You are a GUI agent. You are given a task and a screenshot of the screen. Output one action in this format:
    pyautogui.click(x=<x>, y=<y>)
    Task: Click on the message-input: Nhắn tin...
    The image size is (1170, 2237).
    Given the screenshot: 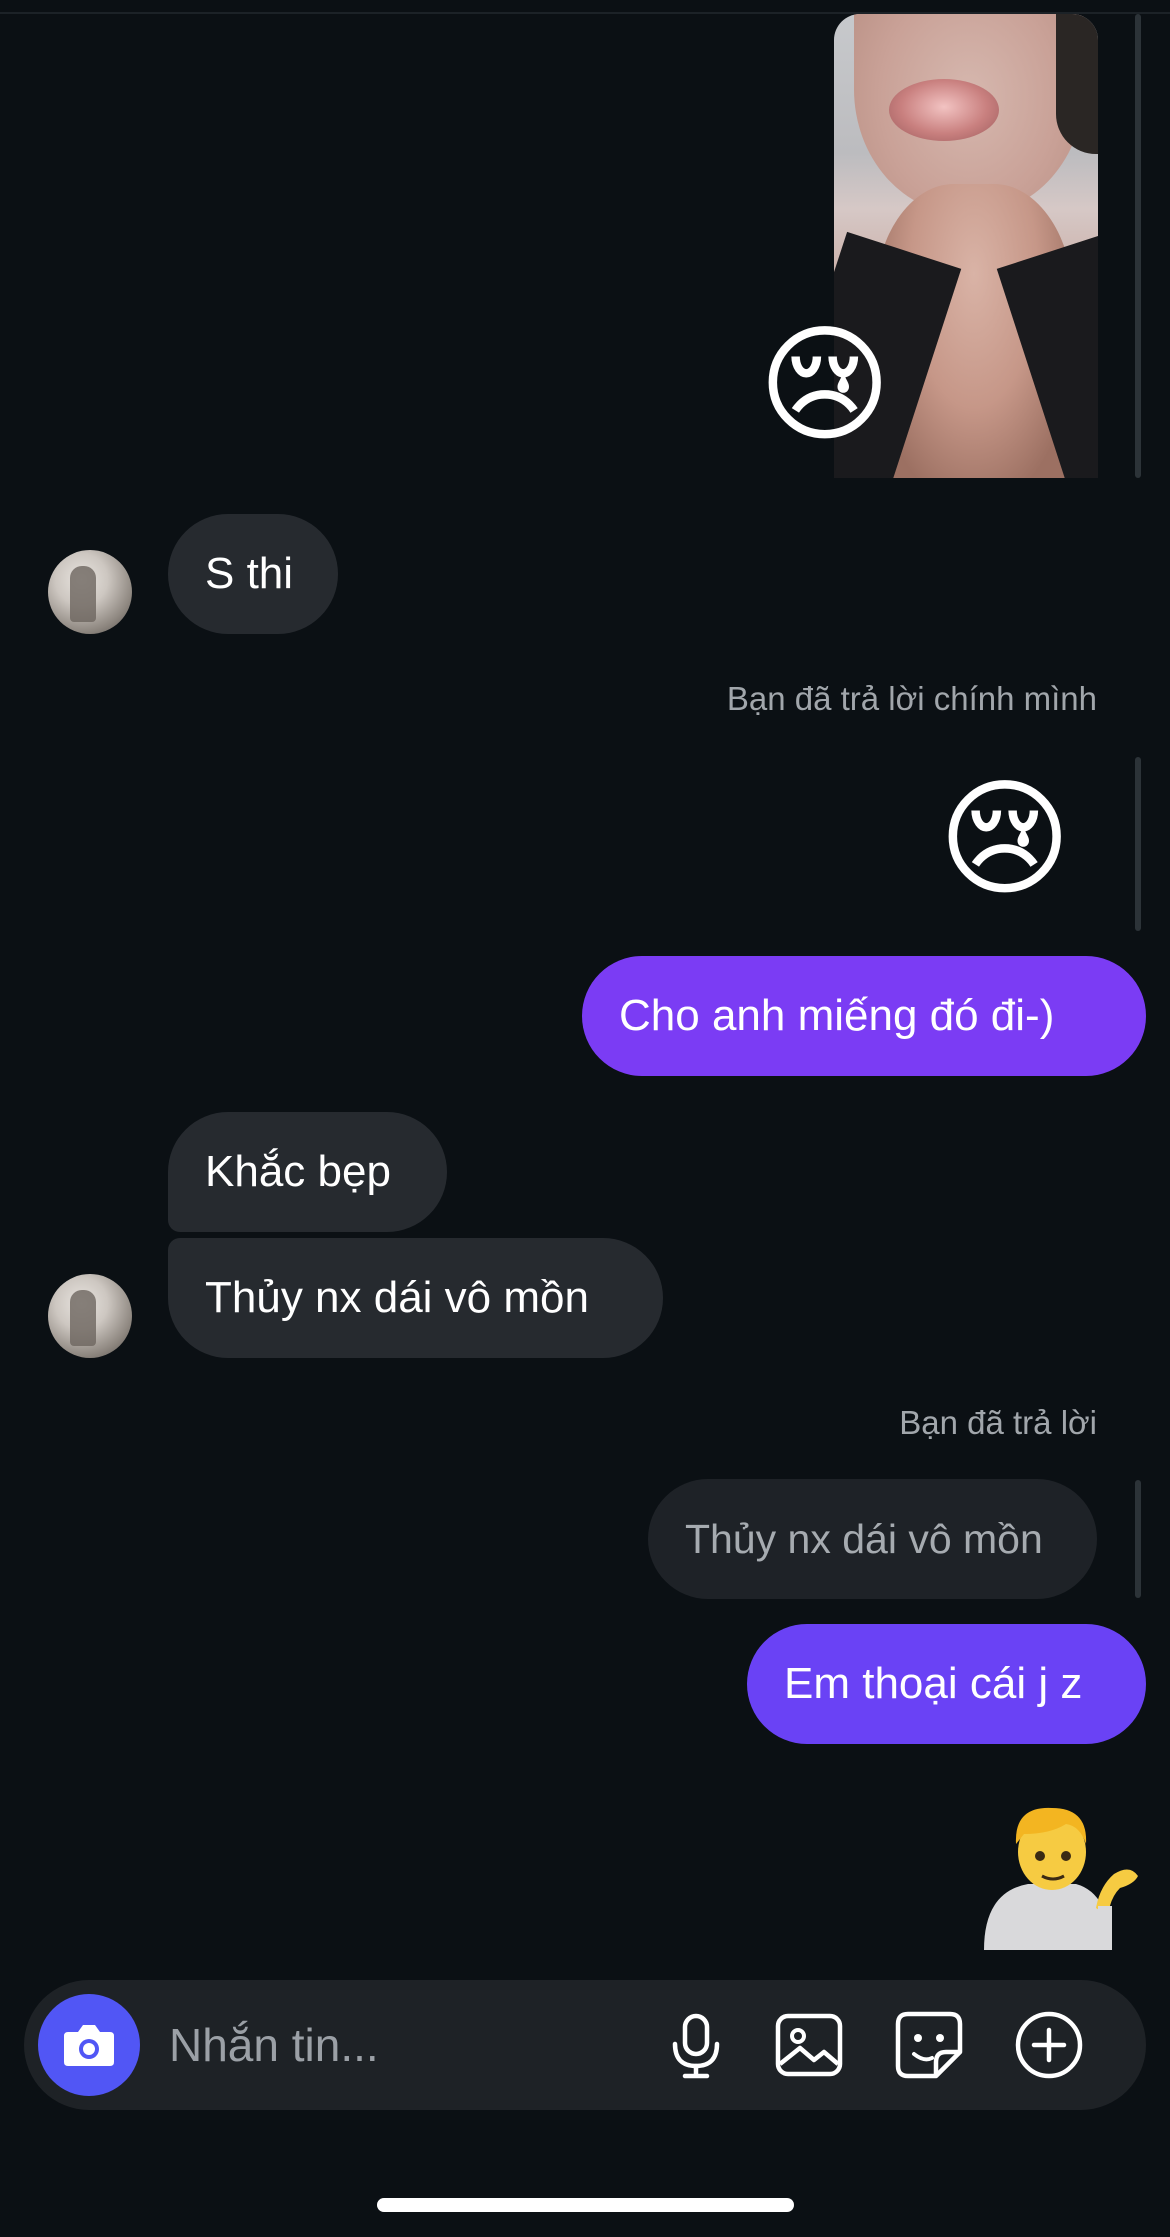 What is the action you would take?
    pyautogui.click(x=409, y=2045)
    